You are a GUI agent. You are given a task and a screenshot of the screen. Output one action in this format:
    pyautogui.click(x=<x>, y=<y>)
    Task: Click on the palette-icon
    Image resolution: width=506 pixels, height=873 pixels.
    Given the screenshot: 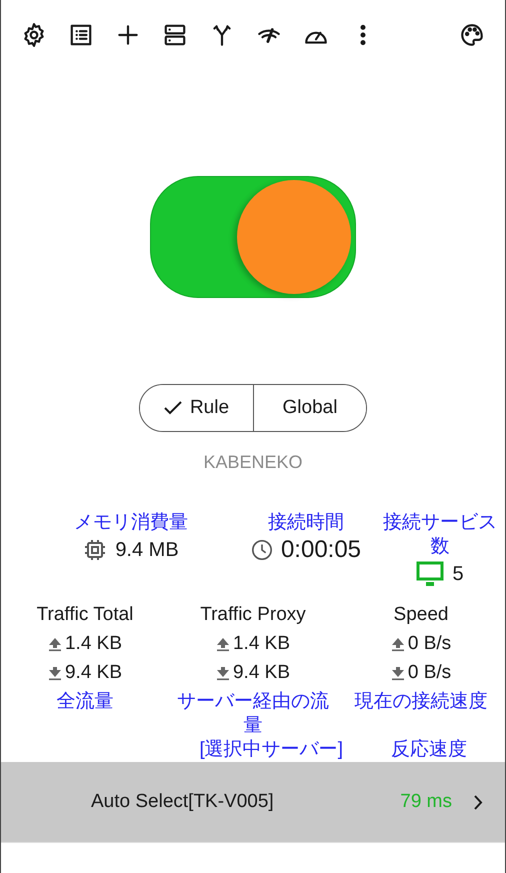 What is the action you would take?
    pyautogui.click(x=472, y=35)
    